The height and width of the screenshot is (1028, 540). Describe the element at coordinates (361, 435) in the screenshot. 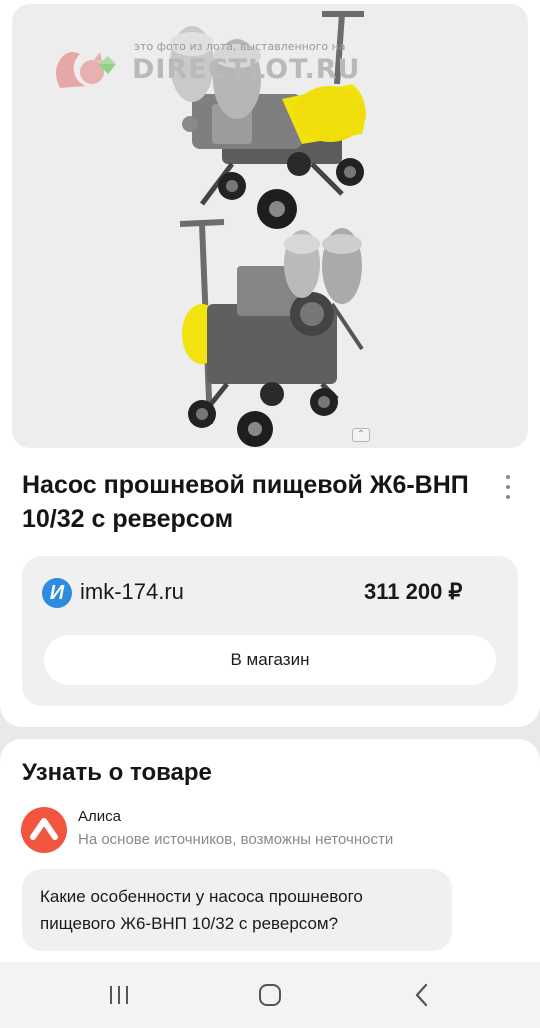

I see `expand-icon: ⌃` at that location.